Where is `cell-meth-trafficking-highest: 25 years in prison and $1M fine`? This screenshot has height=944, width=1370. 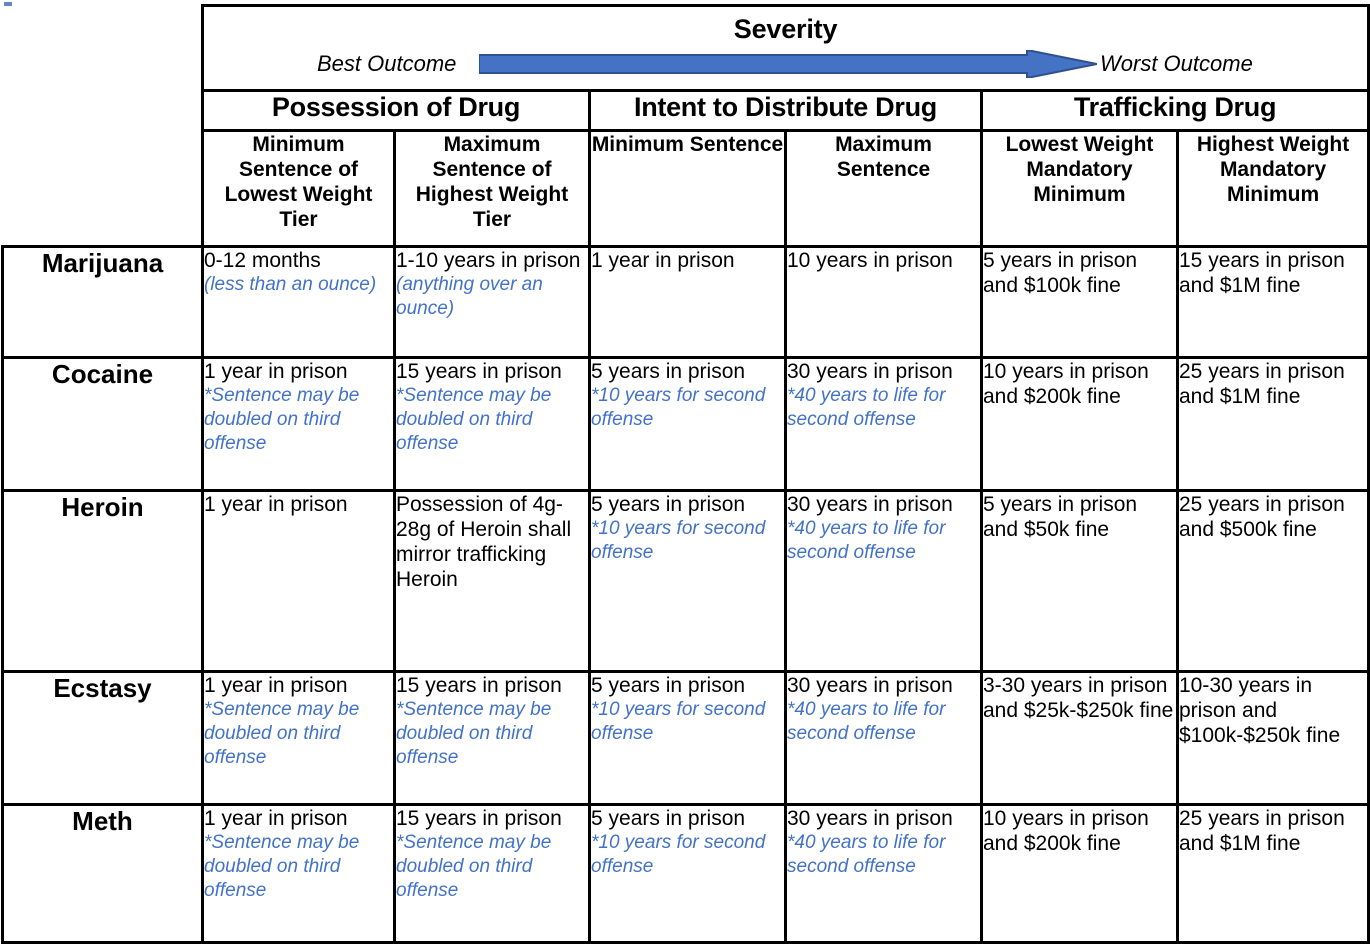 cell-meth-trafficking-highest: 25 years in prison and $1M fine is located at coordinates (1272, 873).